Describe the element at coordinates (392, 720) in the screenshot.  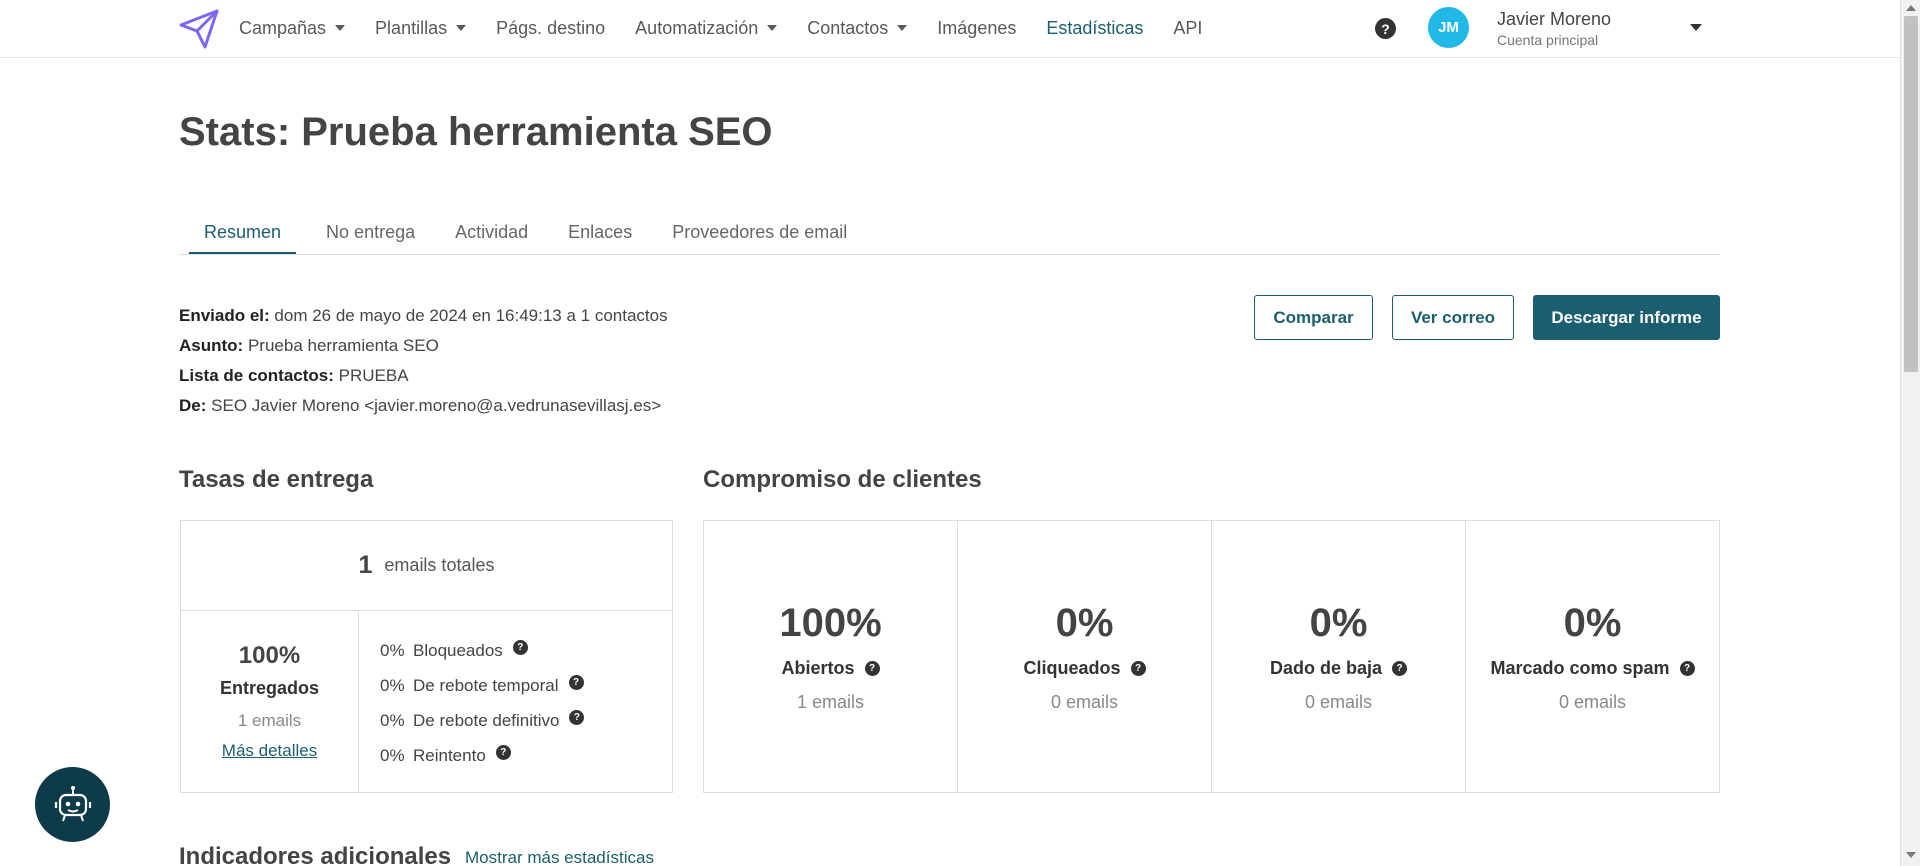
I see `hard-bounce-percentage: 0%` at that location.